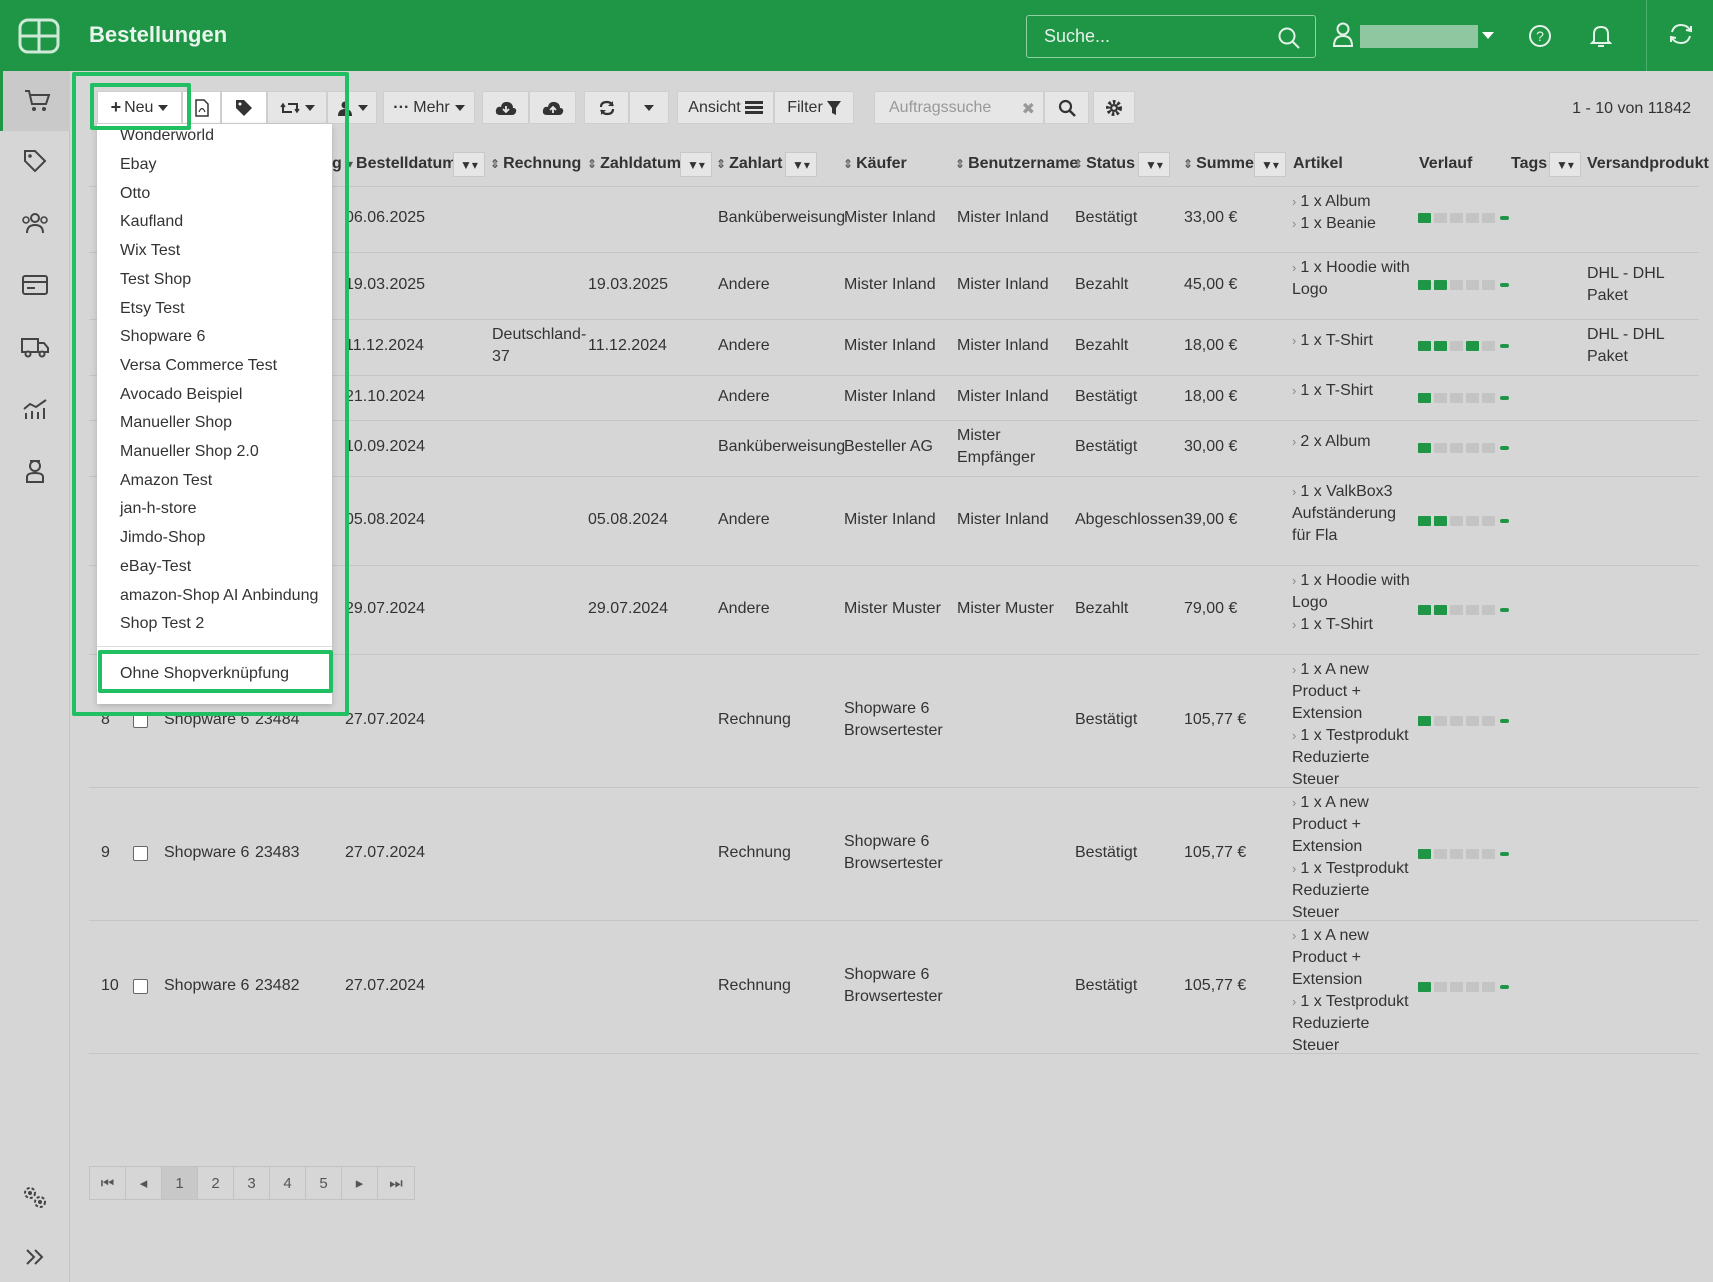  What do you see at coordinates (402, 164) in the screenshot?
I see `col-bestelldatum: ▾ Bestelldatum` at bounding box center [402, 164].